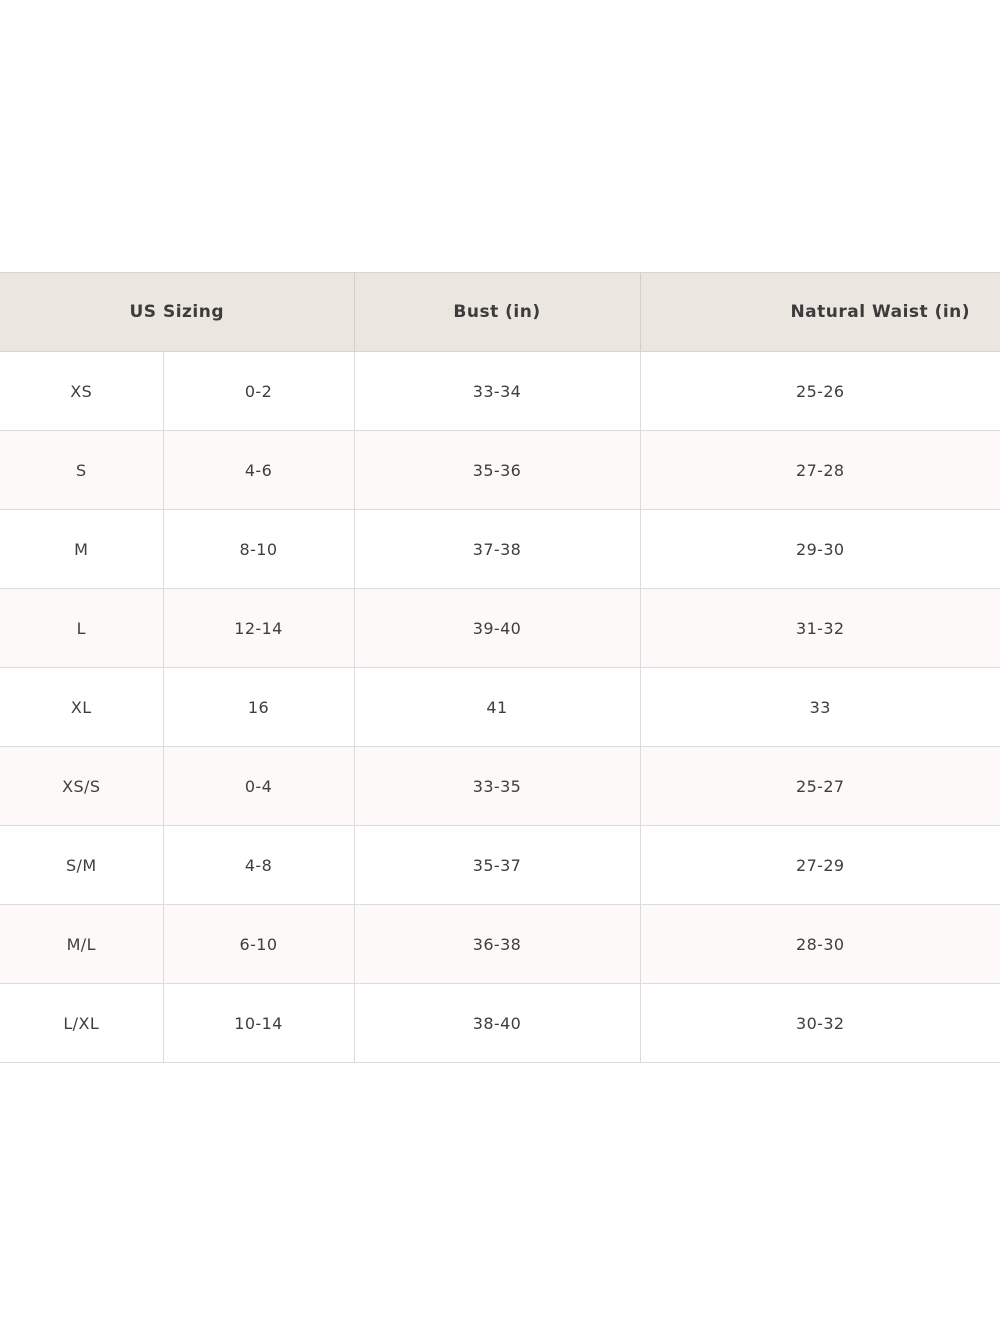 This screenshot has width=1000, height=1333. Describe the element at coordinates (496, 865) in the screenshot. I see `bust-cell: 35-37` at that location.